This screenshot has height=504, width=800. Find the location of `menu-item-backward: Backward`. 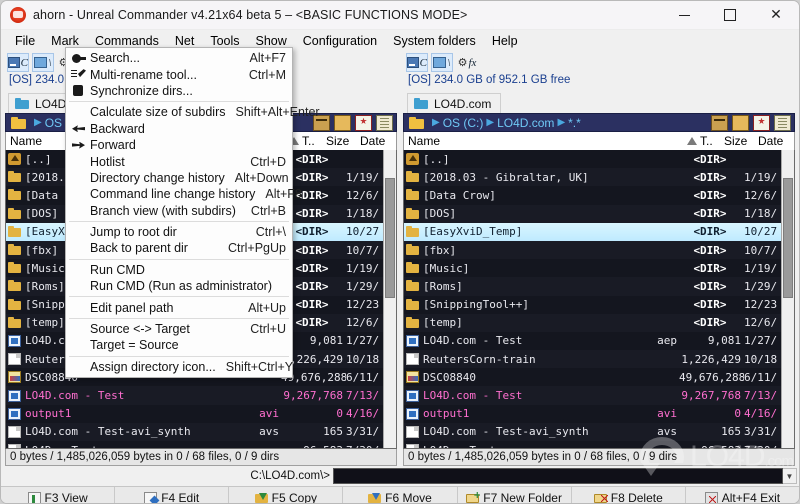

menu-item-backward: Backward is located at coordinates (179, 129).